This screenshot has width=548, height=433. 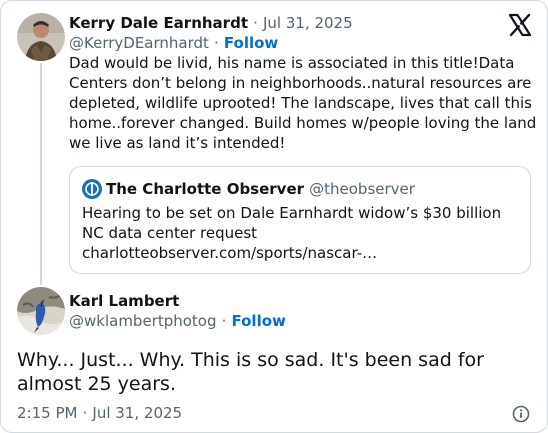 What do you see at coordinates (520, 25) in the screenshot?
I see `x-logo-icon` at bounding box center [520, 25].